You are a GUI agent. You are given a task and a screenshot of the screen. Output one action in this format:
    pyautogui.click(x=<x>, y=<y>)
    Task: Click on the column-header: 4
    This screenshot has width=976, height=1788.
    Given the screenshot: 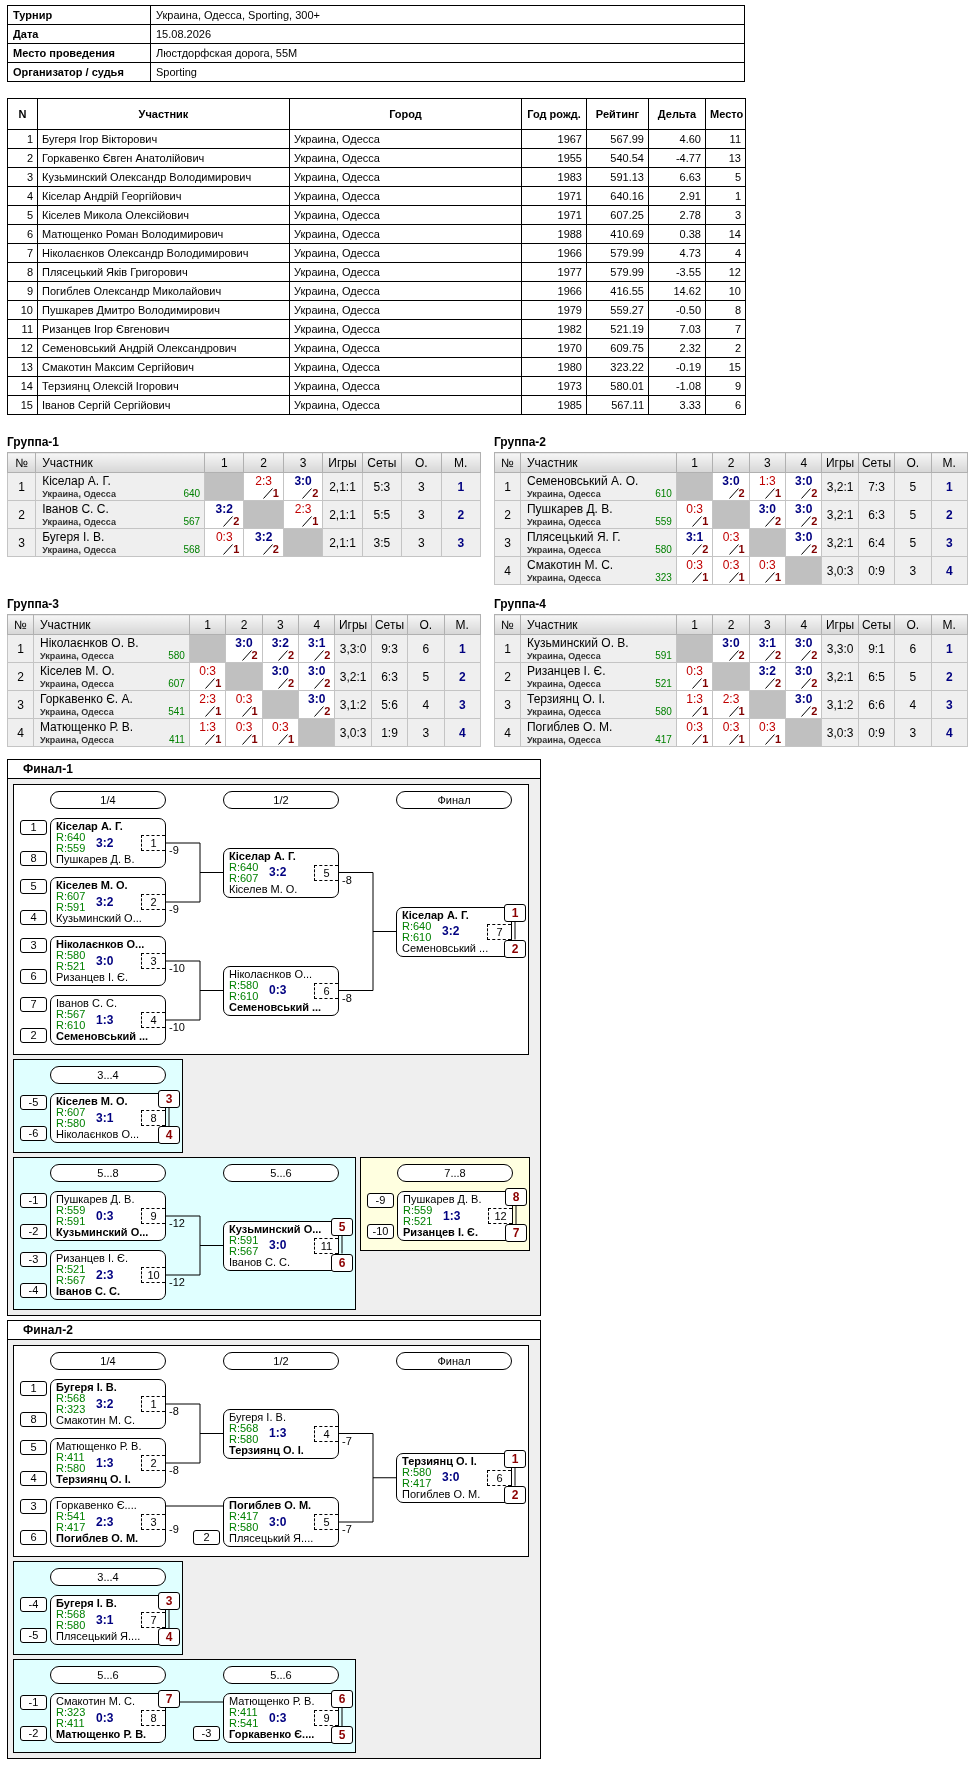 What is the action you would take?
    pyautogui.click(x=316, y=624)
    